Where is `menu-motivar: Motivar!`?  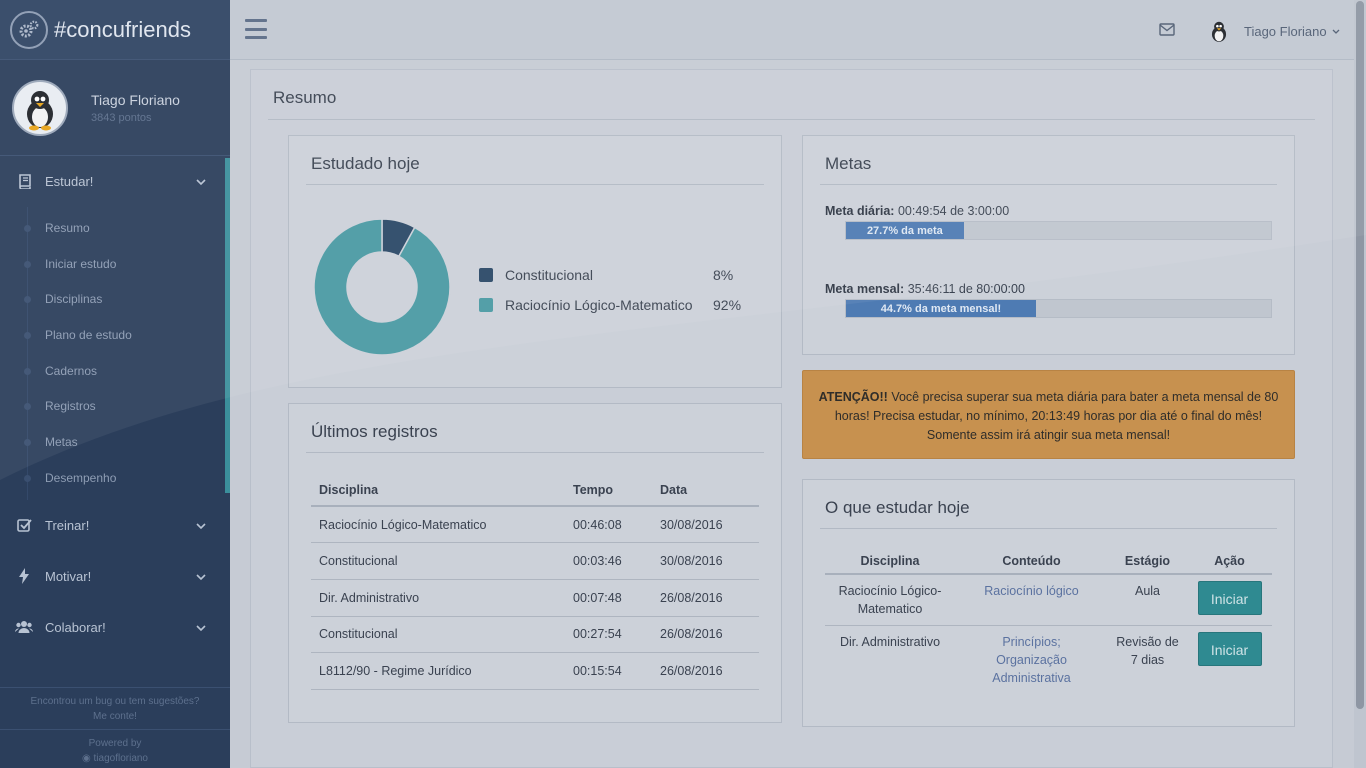 menu-motivar: Motivar! is located at coordinates (115, 576).